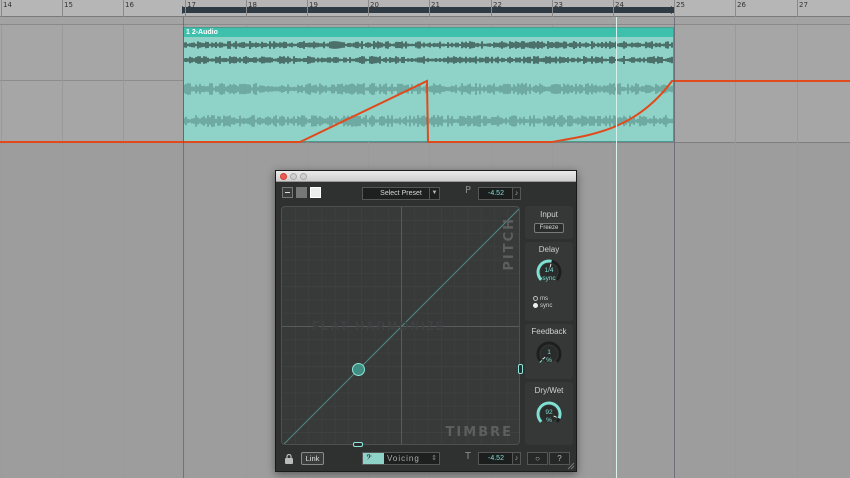 The width and height of the screenshot is (850, 478). What do you see at coordinates (315, 192) in the screenshot?
I see `view-large-icon` at bounding box center [315, 192].